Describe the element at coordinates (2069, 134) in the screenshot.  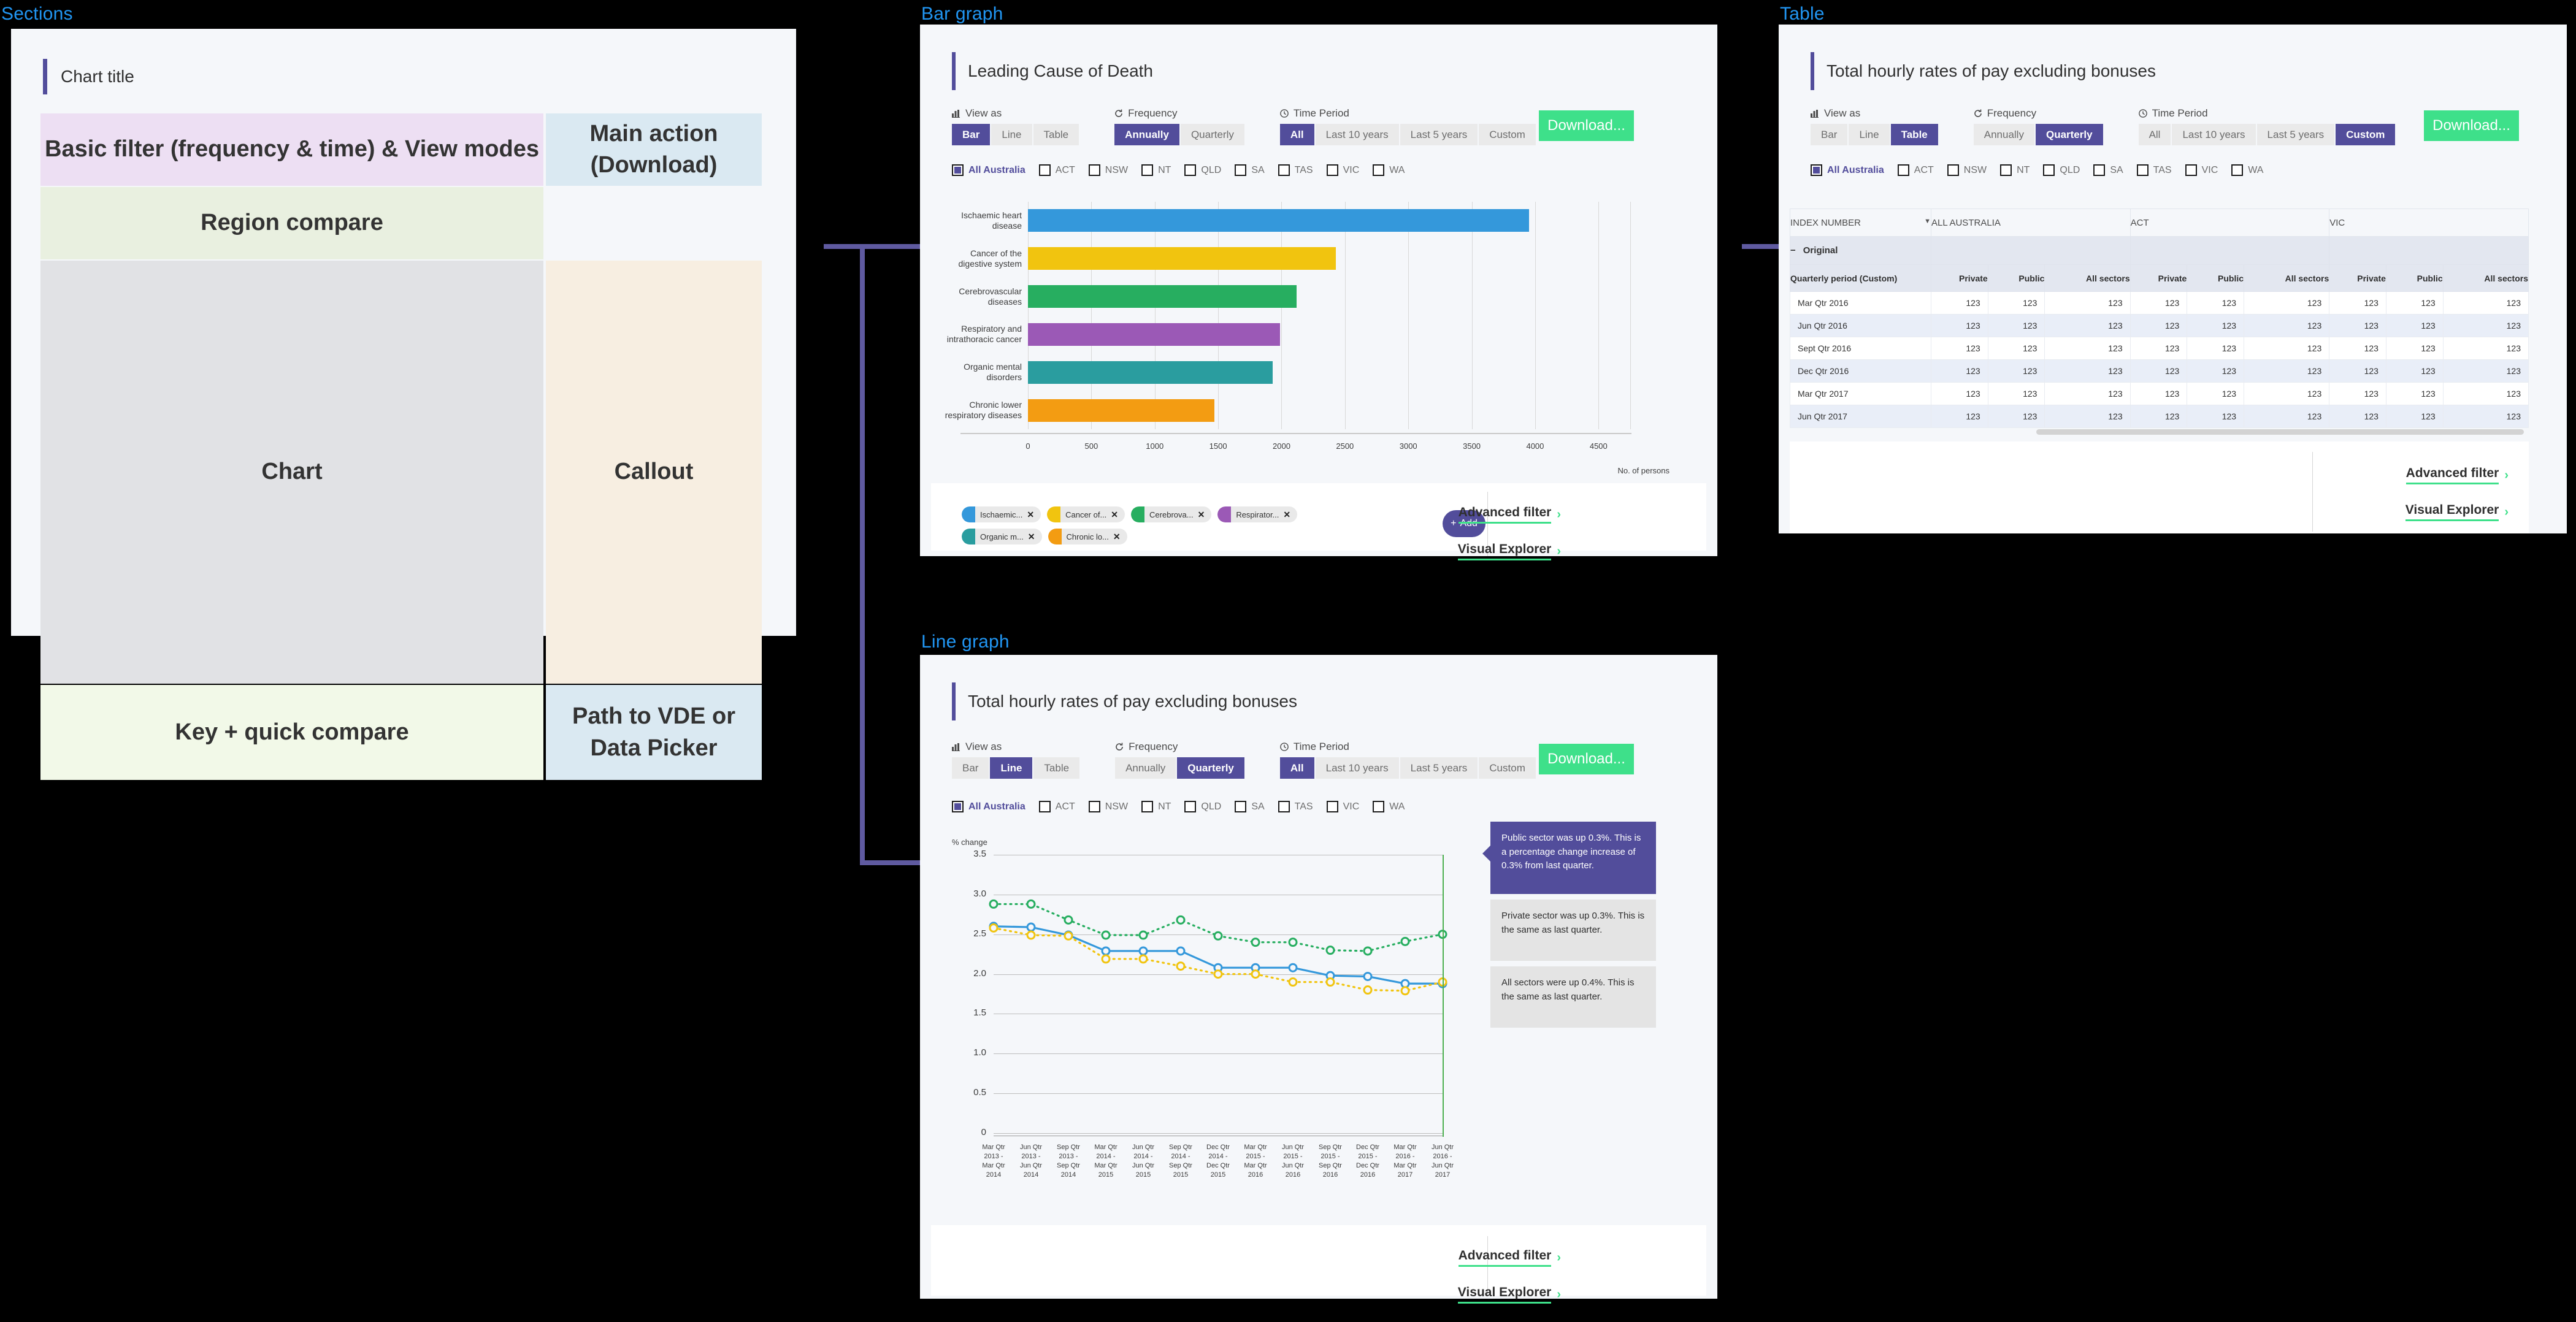
I see `frequency-quarterly-button: Quarterly` at that location.